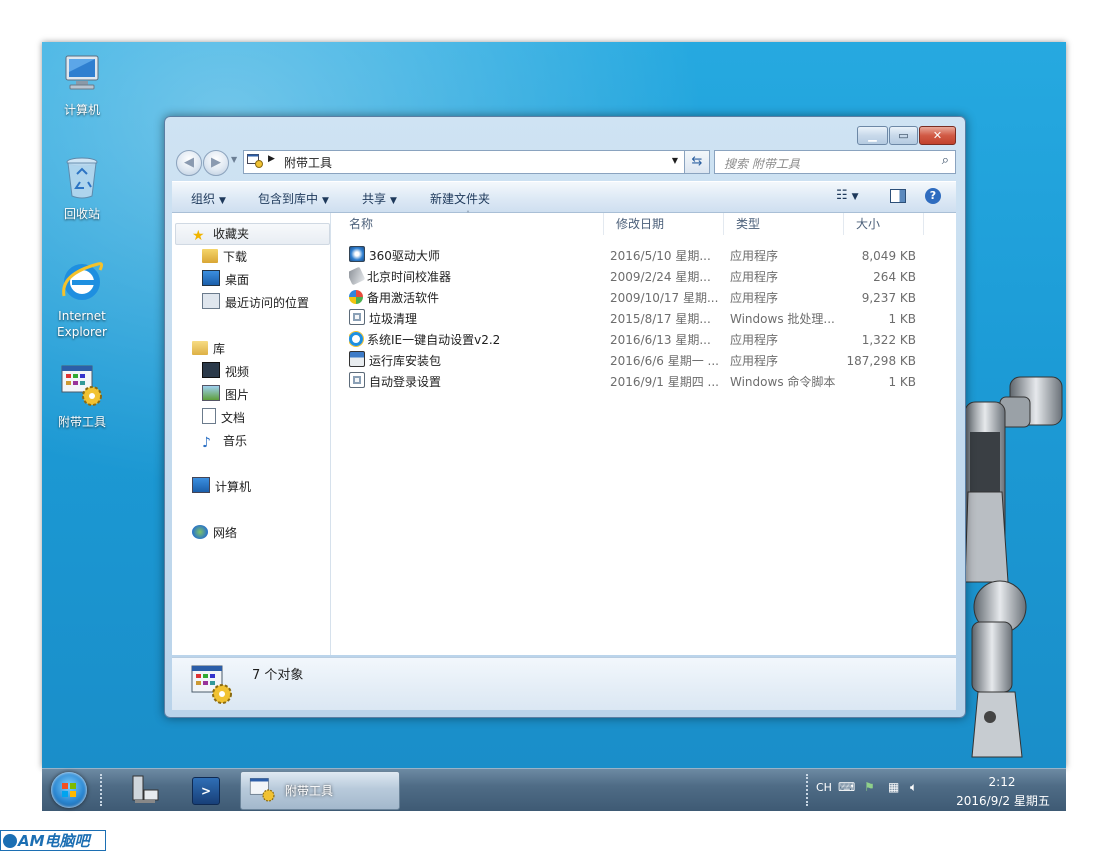 The width and height of the screenshot is (1108, 852). I want to click on organize-menu: 组织 ▼, so click(208, 198).